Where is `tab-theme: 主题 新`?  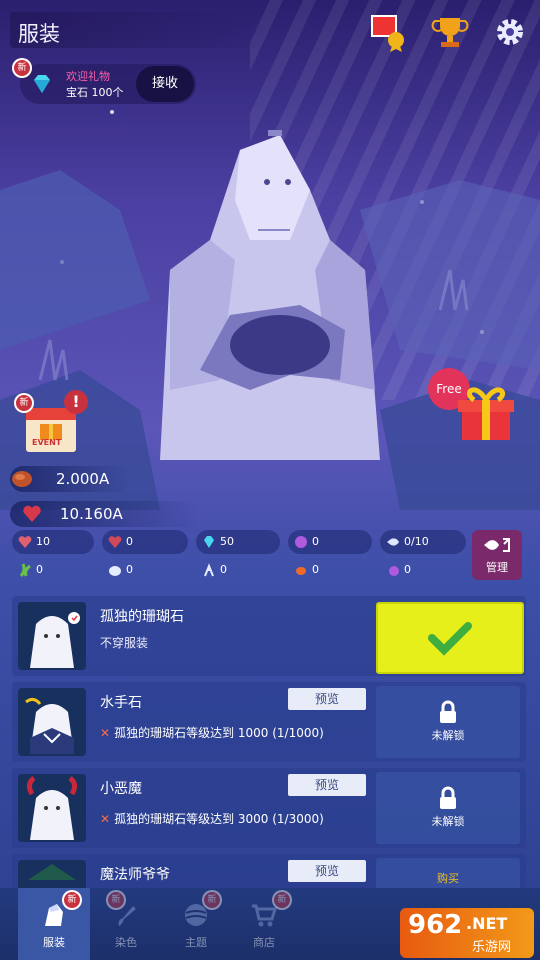 tab-theme: 主题 新 is located at coordinates (196, 924).